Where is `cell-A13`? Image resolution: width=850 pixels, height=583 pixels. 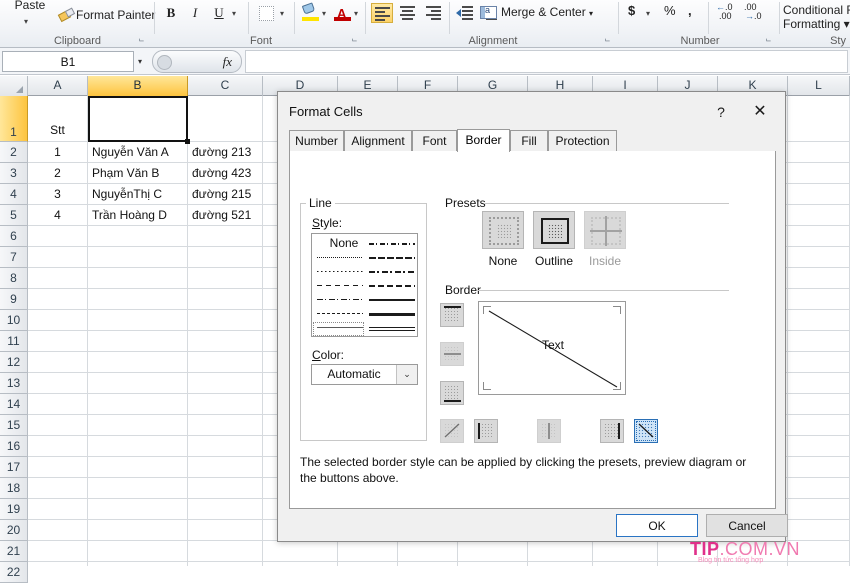 cell-A13 is located at coordinates (58, 383).